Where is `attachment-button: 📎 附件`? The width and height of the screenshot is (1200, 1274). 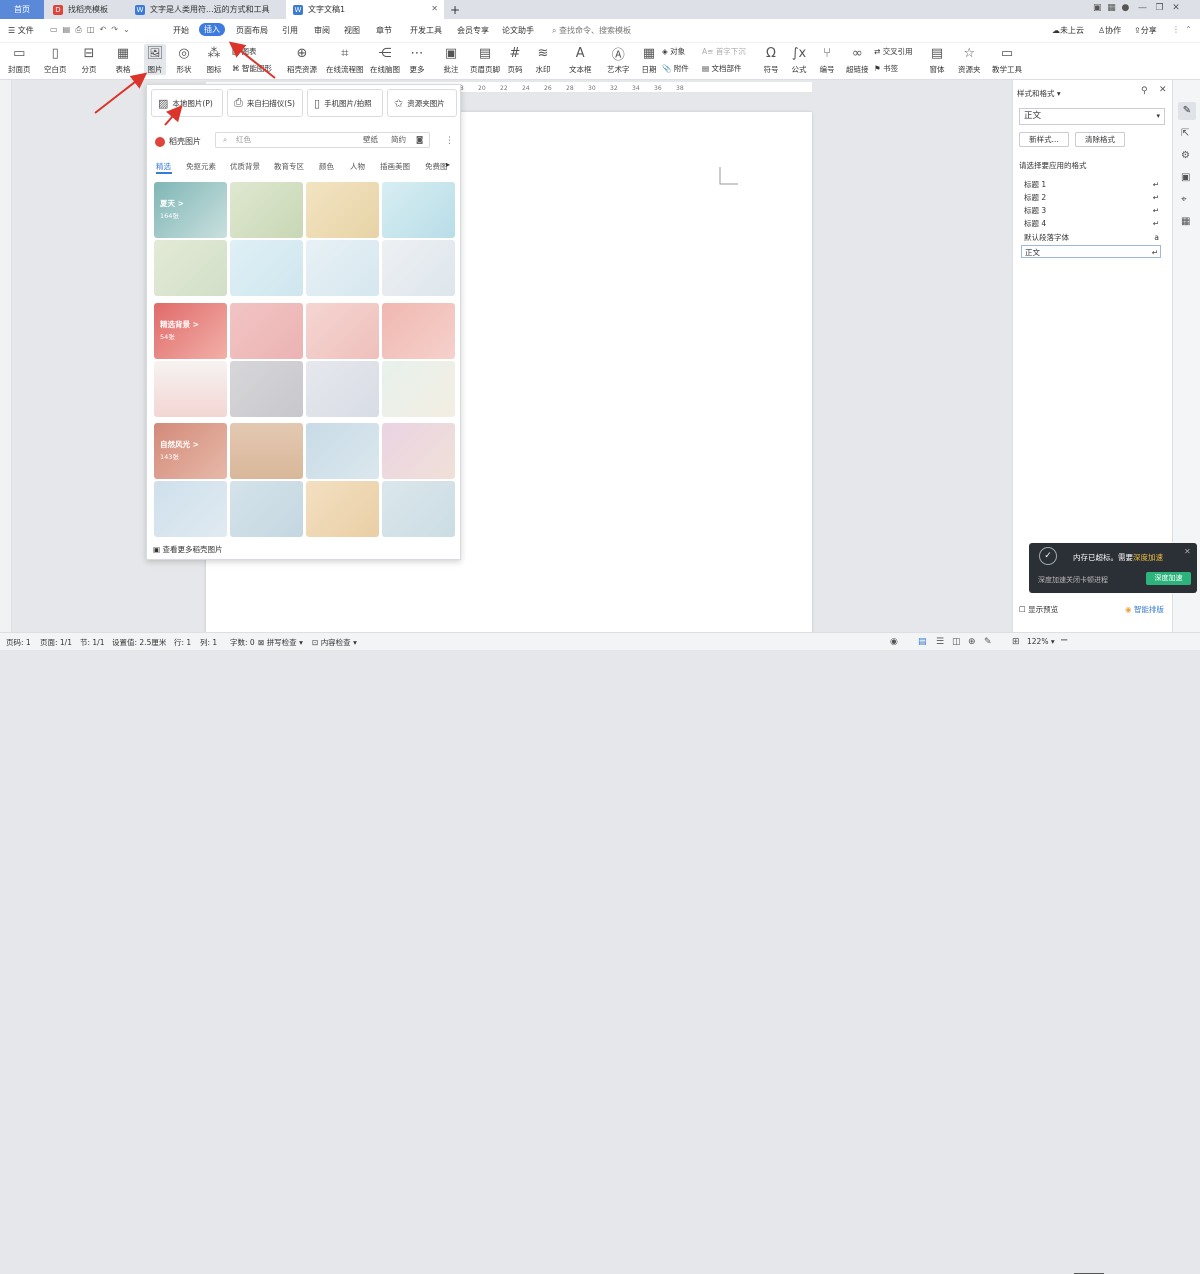 attachment-button: 📎 附件 is located at coordinates (675, 68).